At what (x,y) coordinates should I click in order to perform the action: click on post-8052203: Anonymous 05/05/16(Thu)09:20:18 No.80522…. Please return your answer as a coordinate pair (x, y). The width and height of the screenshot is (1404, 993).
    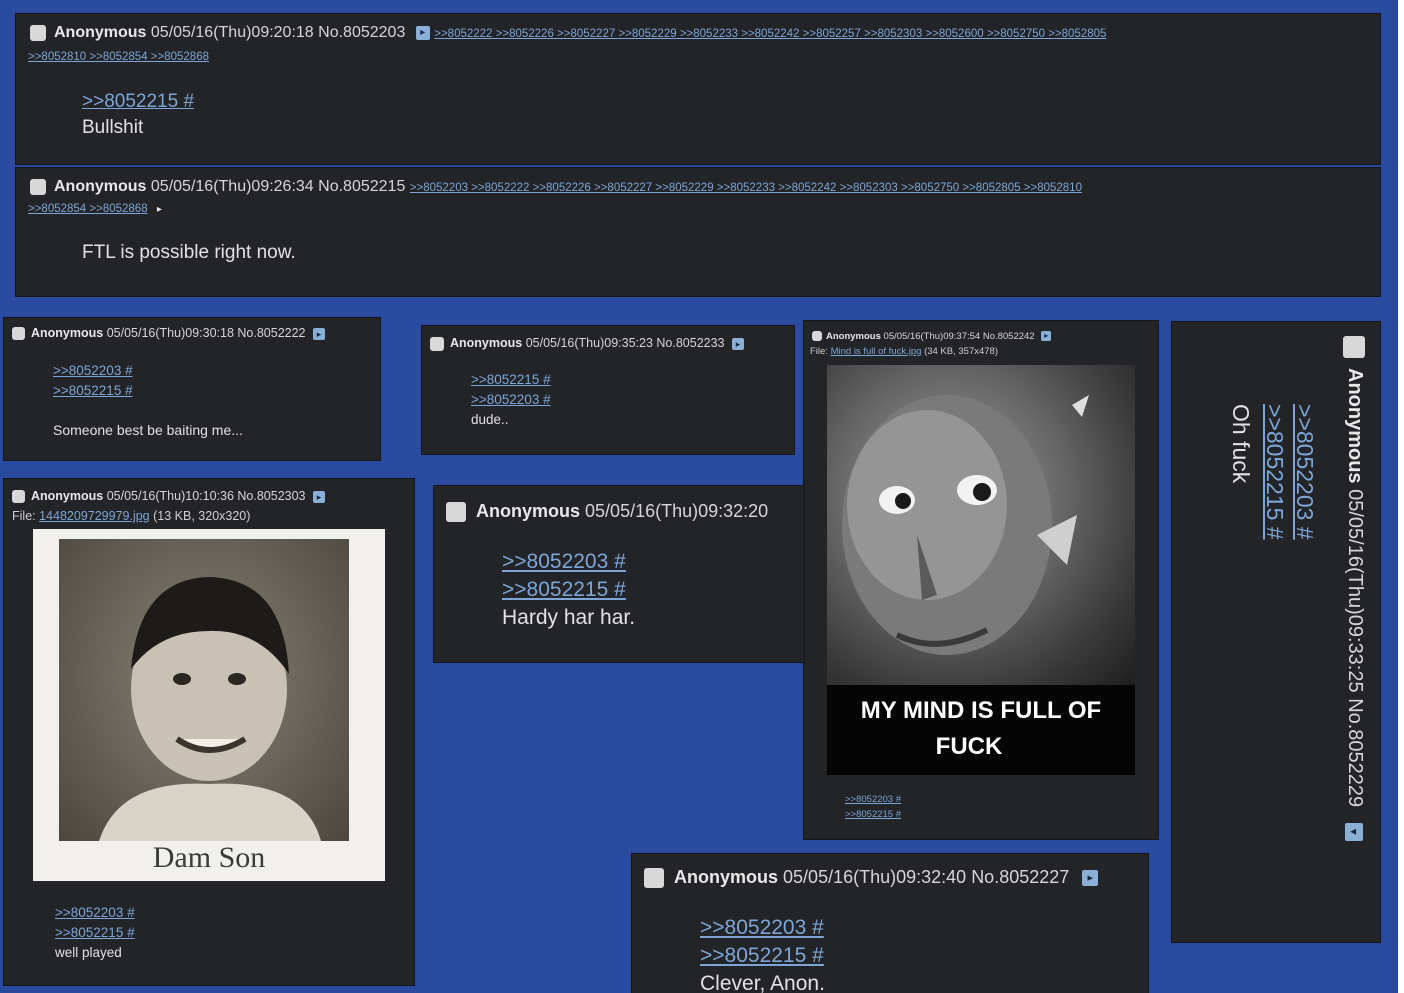
    Looking at the image, I should click on (698, 89).